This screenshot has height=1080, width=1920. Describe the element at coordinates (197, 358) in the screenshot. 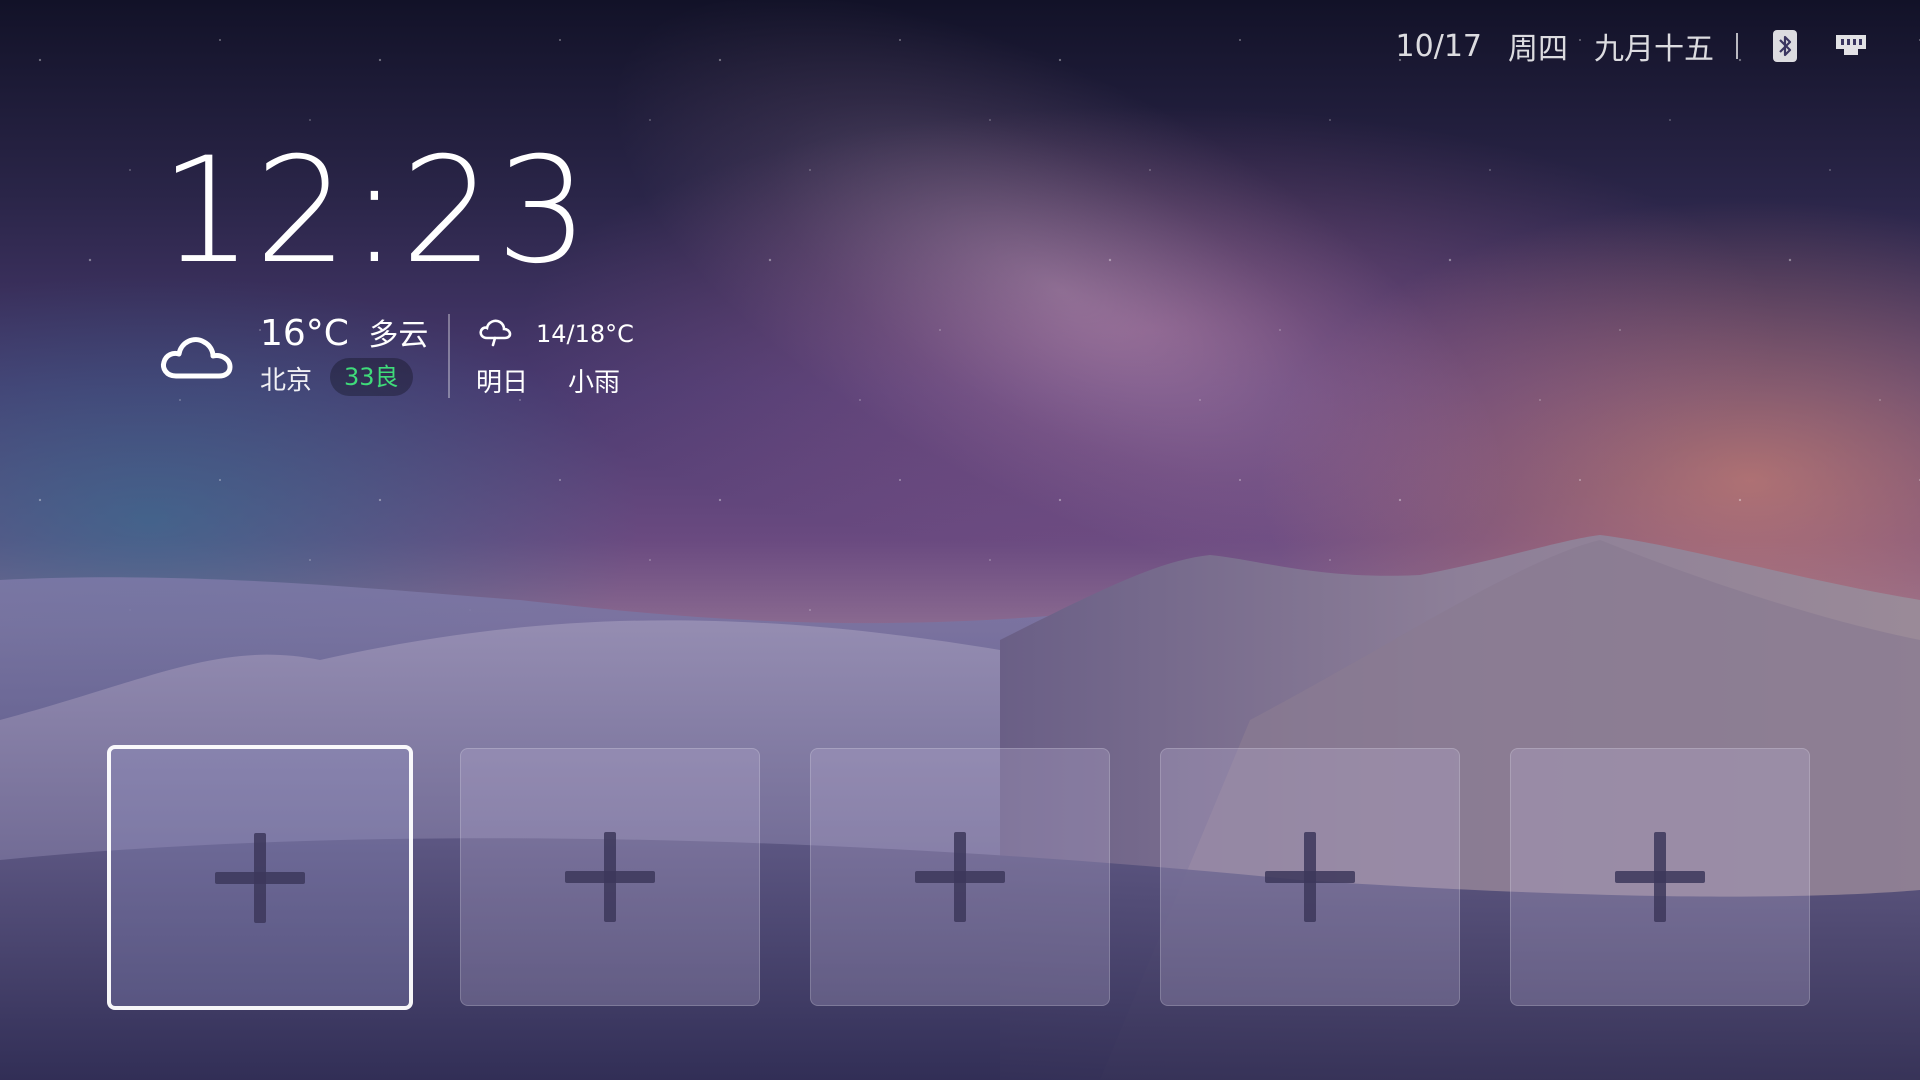

I see `cloud-icon` at that location.